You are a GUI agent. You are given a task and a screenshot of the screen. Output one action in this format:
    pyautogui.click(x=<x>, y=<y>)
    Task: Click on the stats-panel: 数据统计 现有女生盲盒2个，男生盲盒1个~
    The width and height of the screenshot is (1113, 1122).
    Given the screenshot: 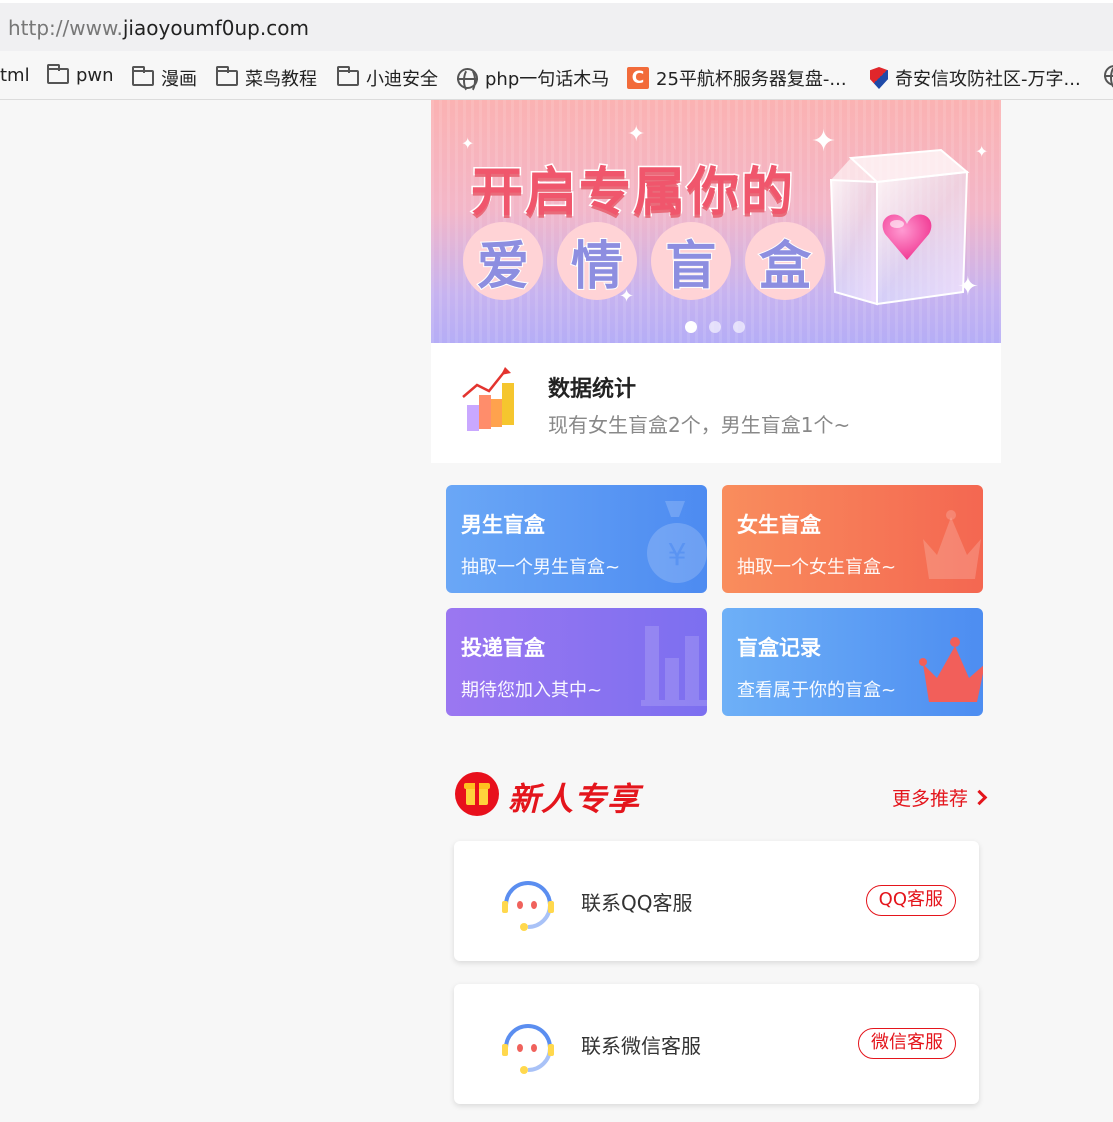 What is the action you would take?
    pyautogui.click(x=716, y=403)
    